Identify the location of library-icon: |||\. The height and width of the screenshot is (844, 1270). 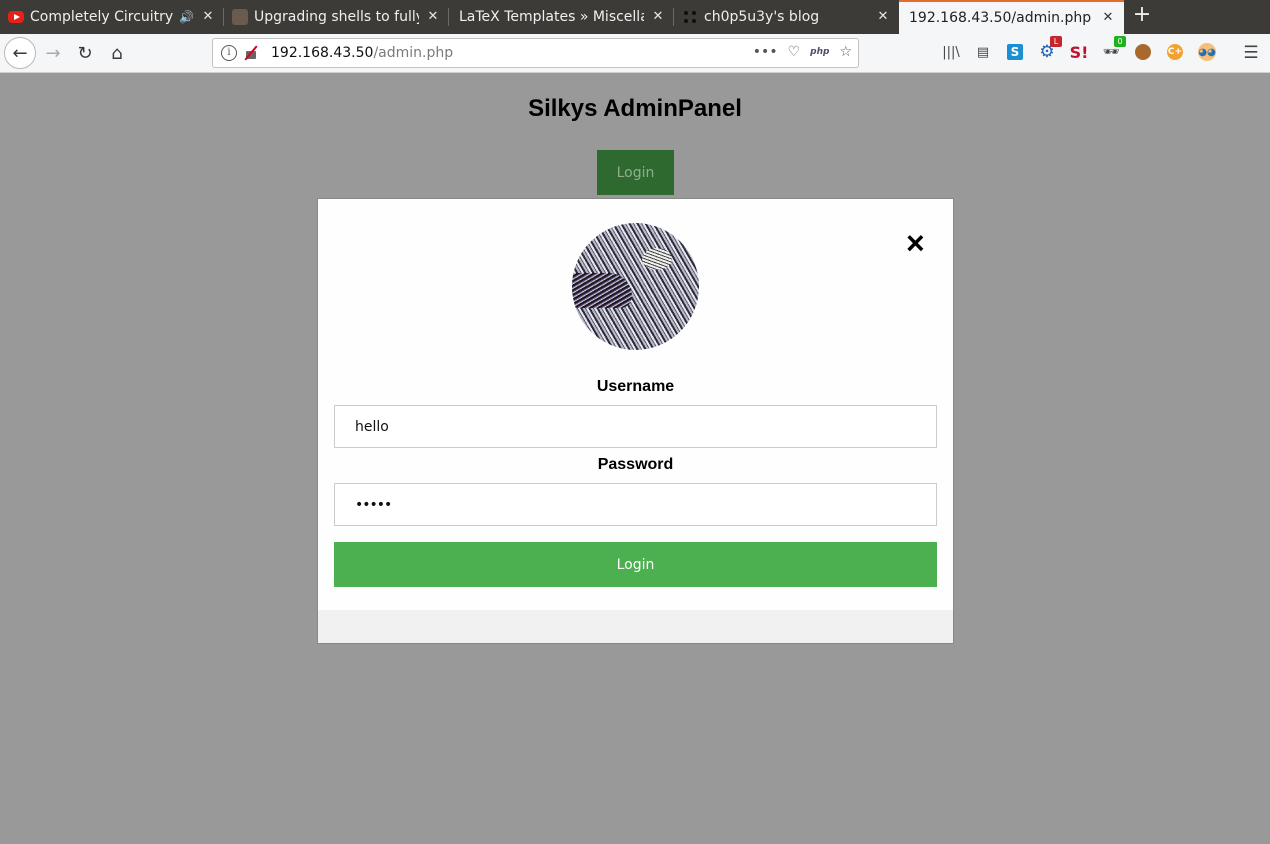
(951, 52).